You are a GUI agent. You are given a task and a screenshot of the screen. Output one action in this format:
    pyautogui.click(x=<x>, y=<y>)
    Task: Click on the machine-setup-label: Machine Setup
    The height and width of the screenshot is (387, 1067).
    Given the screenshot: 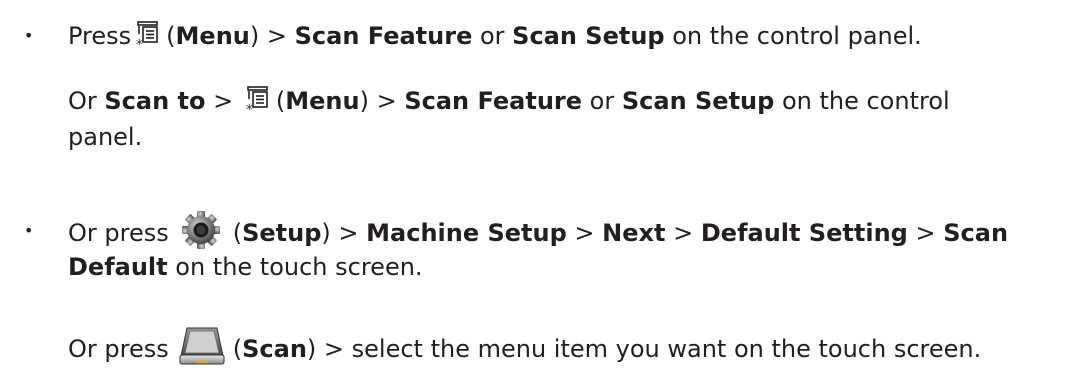 What is the action you would take?
    pyautogui.click(x=466, y=233)
    